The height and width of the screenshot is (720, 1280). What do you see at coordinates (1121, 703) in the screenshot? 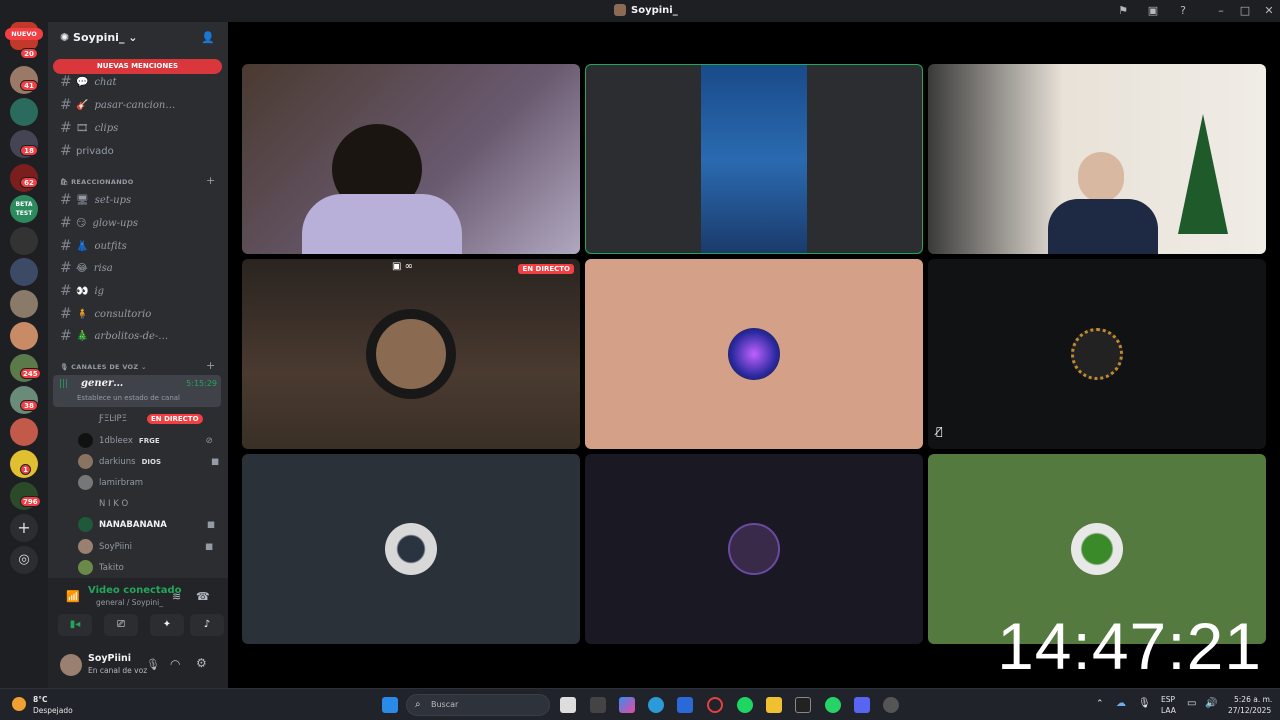
I see `onedrive-icon: ☁` at bounding box center [1121, 703].